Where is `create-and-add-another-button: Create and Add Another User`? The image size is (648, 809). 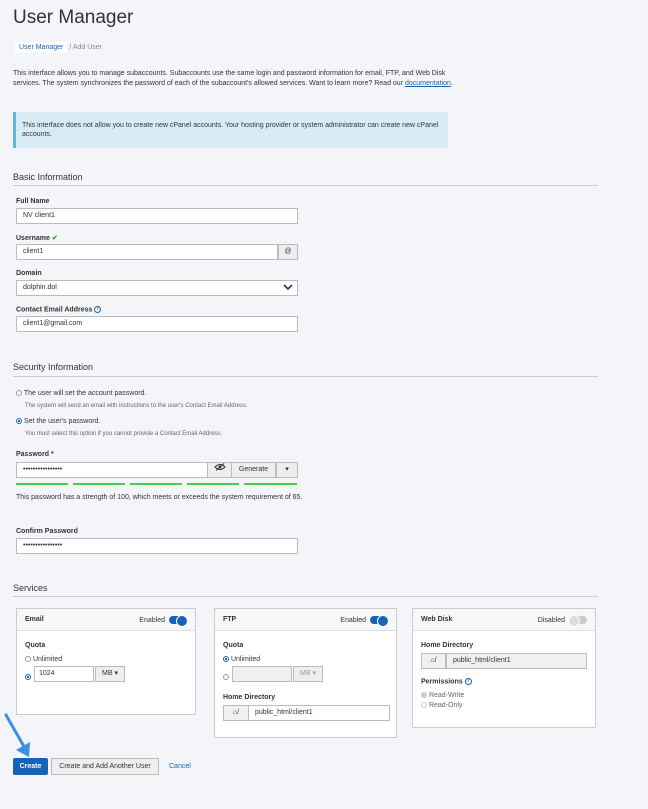
create-and-add-another-button: Create and Add Another User is located at coordinates (105, 766).